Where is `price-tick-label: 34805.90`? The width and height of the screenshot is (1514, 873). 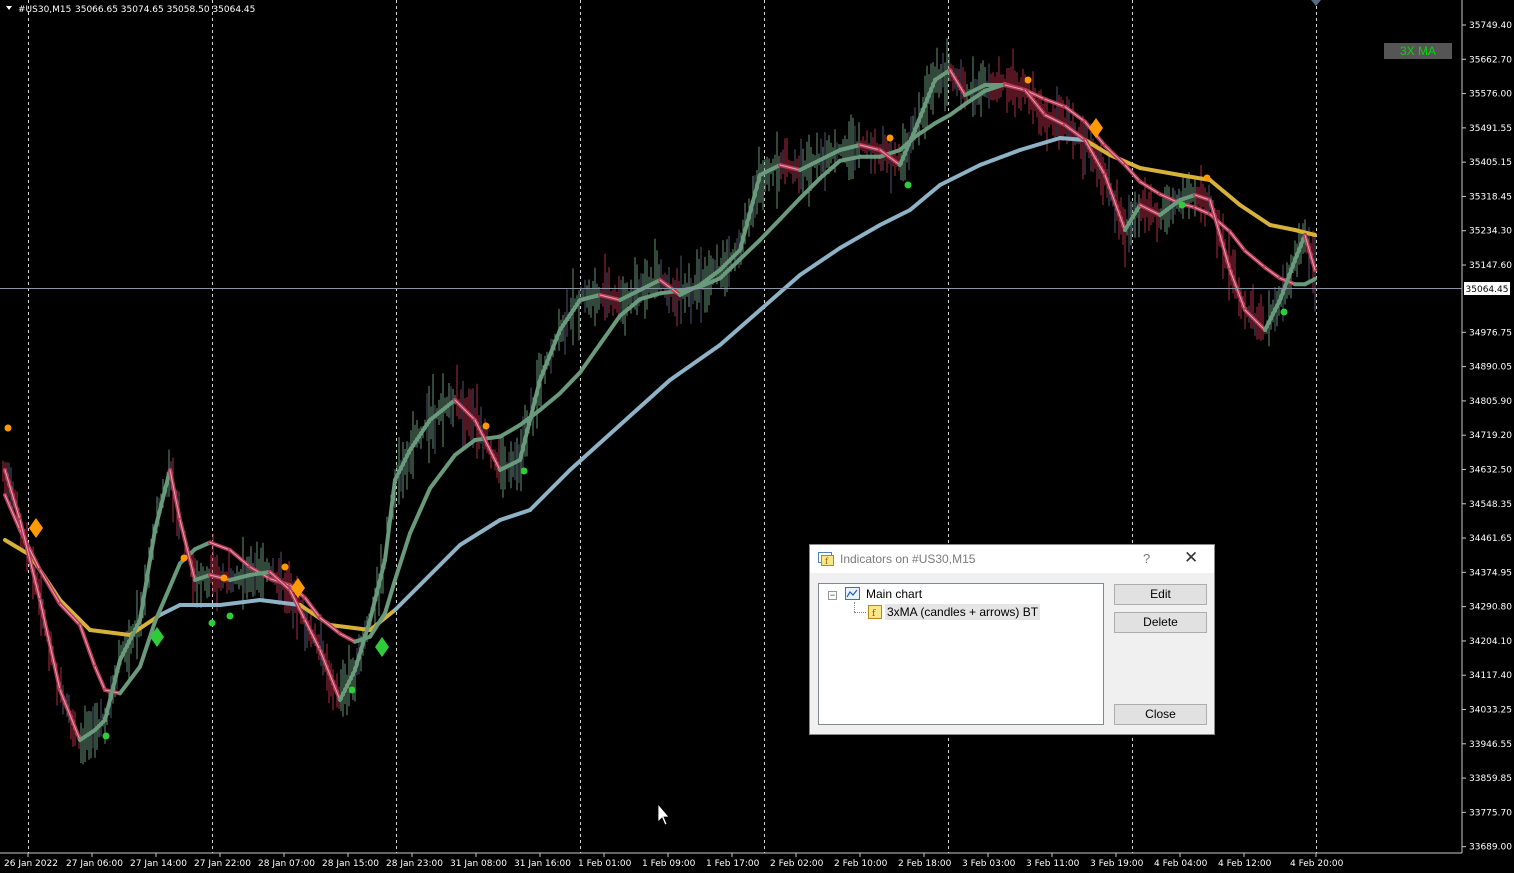 price-tick-label: 34805.90 is located at coordinates (1490, 402).